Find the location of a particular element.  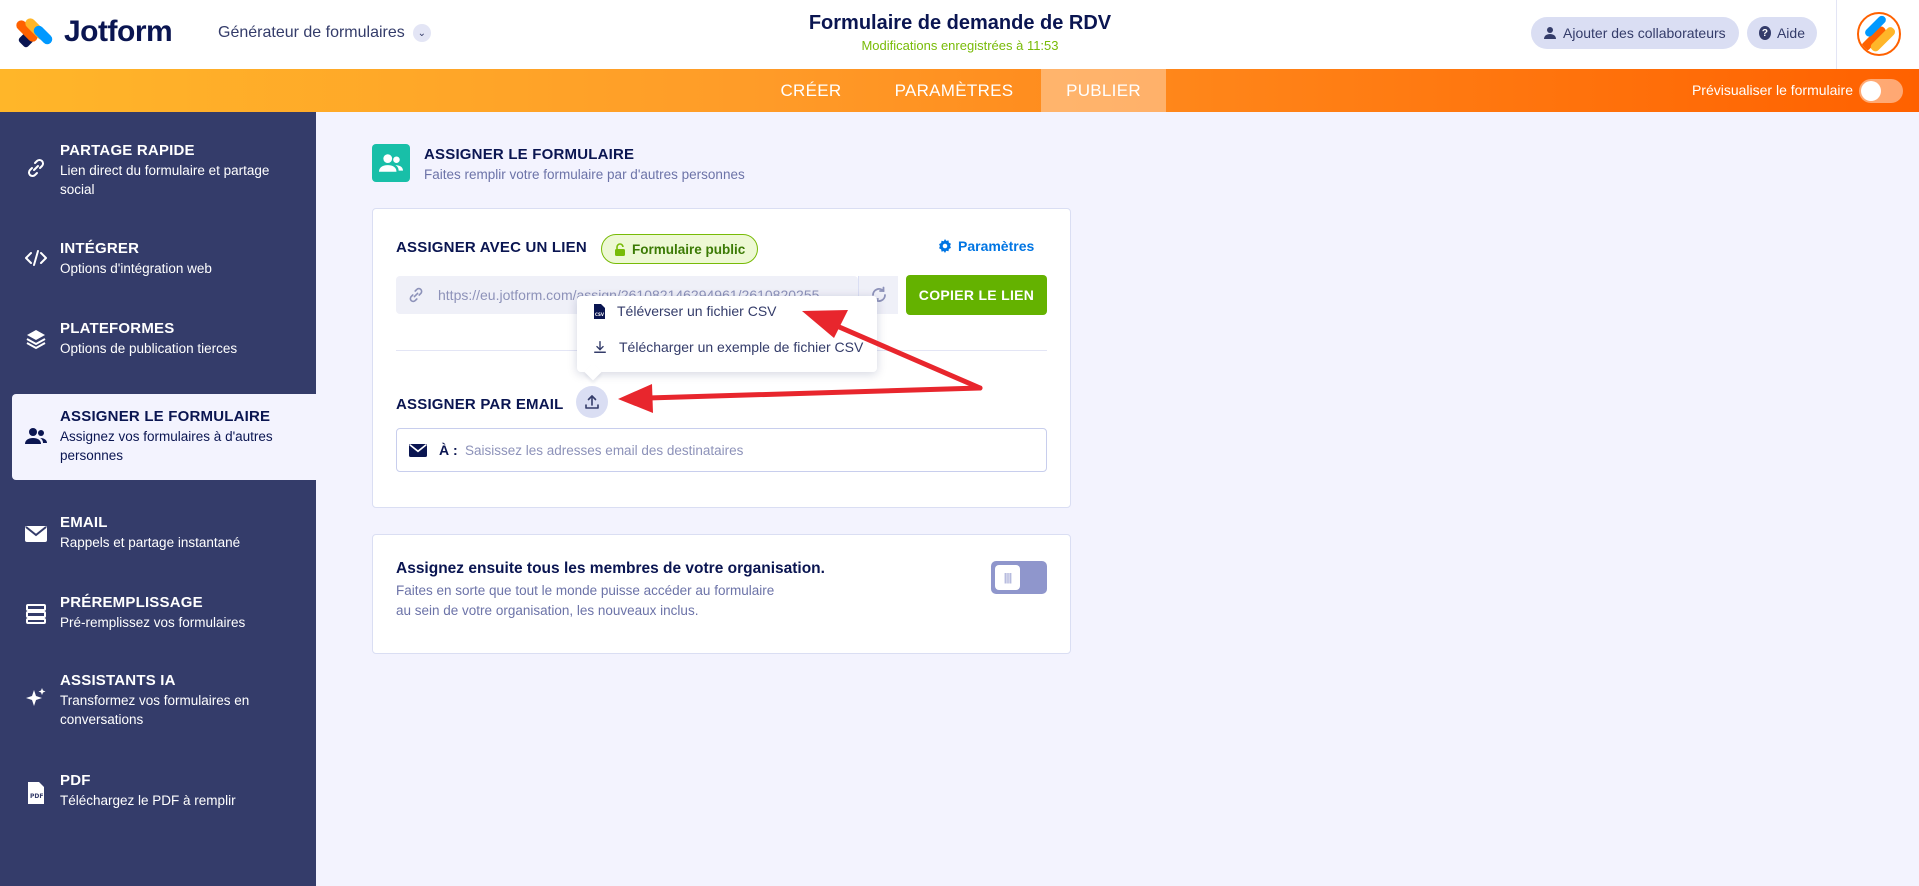

upload-csv-button is located at coordinates (592, 402).